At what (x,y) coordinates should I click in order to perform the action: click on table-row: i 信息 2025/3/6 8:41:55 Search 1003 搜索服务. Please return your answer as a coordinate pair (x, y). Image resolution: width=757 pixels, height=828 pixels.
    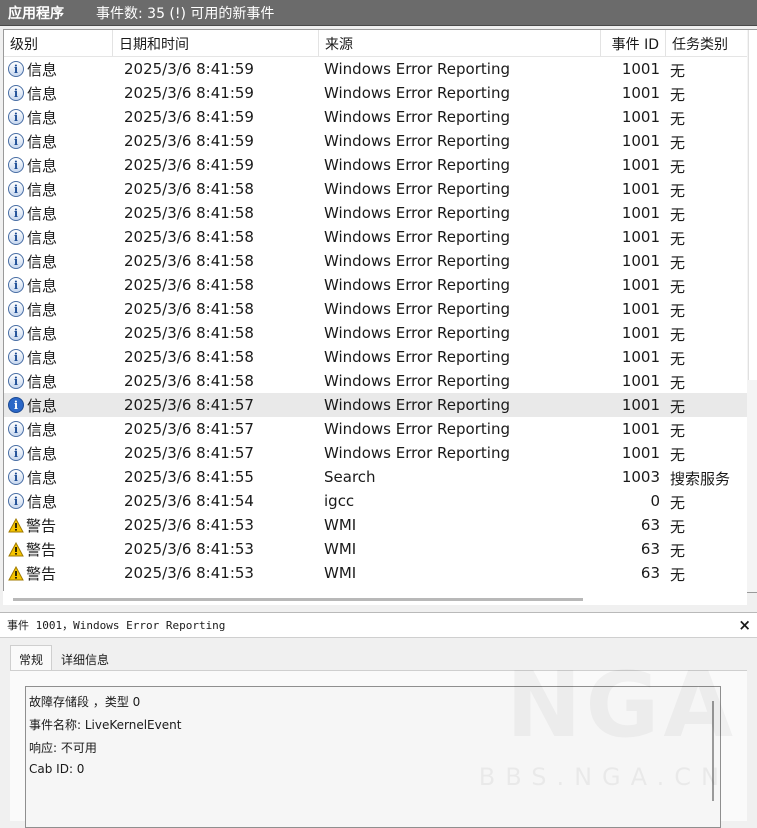
    Looking at the image, I should click on (376, 477).